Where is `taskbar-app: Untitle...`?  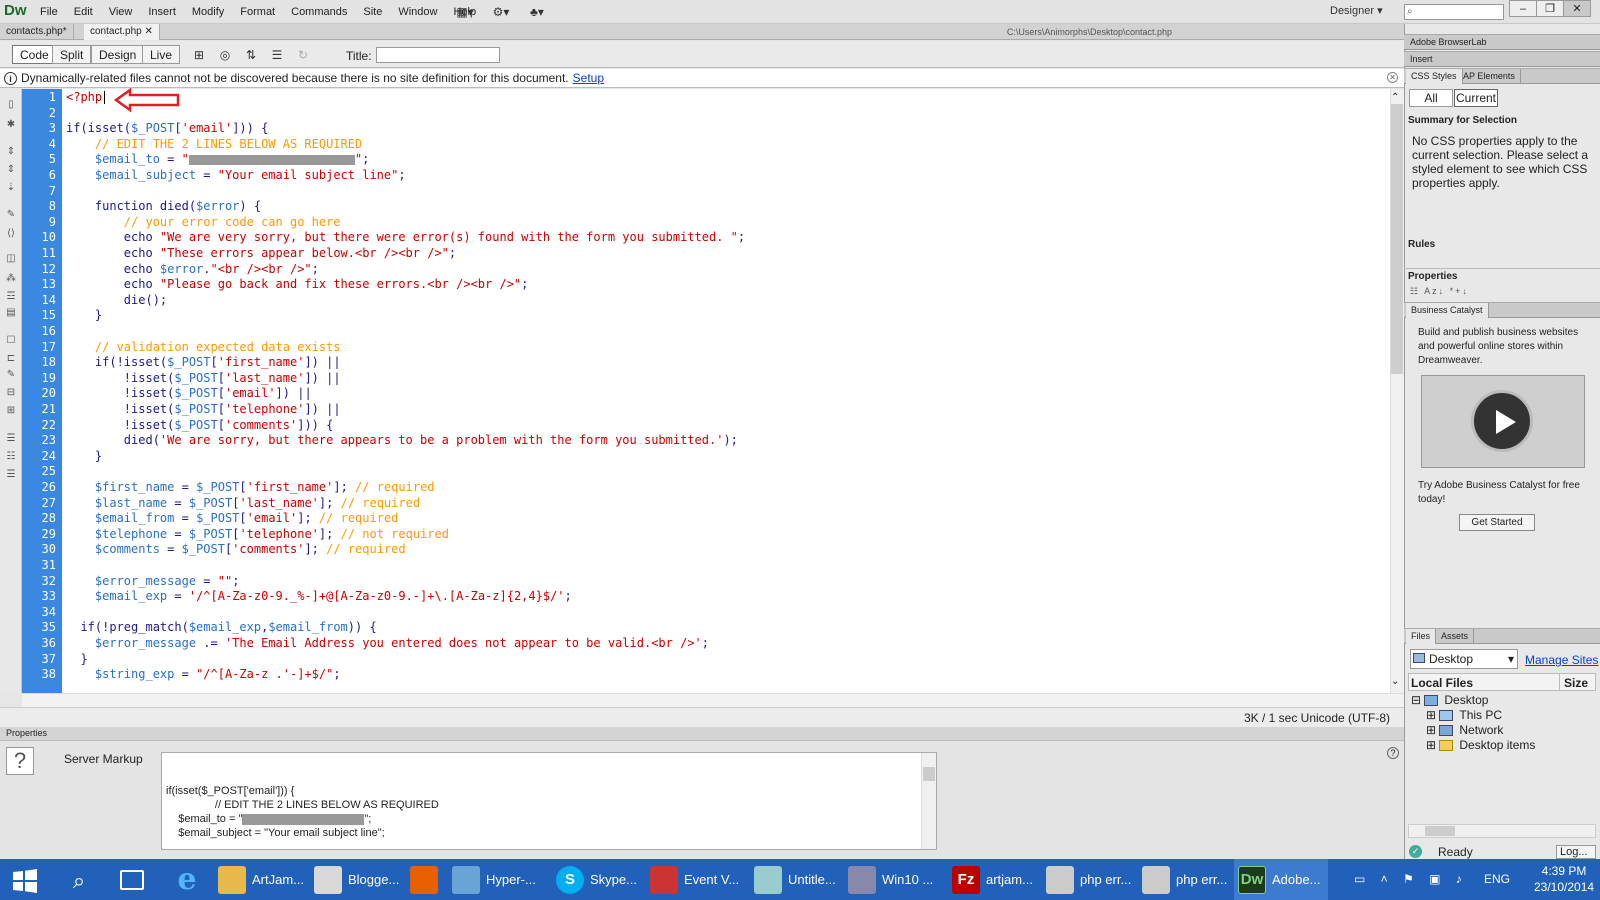 taskbar-app: Untitle... is located at coordinates (797, 879).